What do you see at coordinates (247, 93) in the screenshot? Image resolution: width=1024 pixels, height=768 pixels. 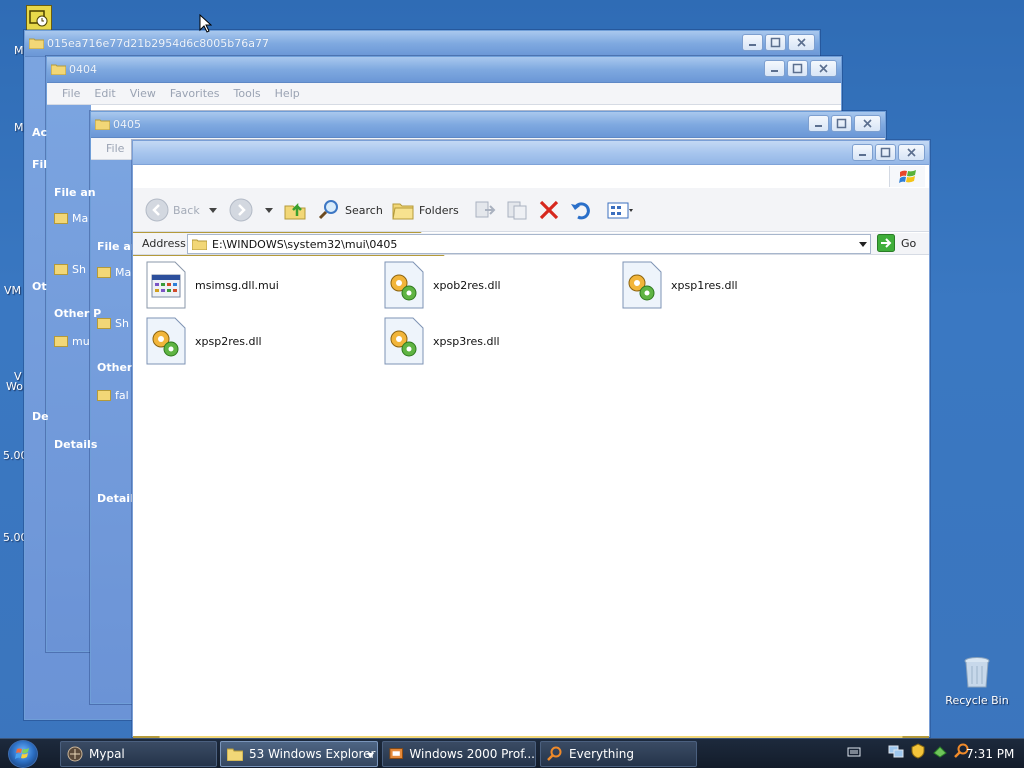 I see `menu-tools: Tools` at bounding box center [247, 93].